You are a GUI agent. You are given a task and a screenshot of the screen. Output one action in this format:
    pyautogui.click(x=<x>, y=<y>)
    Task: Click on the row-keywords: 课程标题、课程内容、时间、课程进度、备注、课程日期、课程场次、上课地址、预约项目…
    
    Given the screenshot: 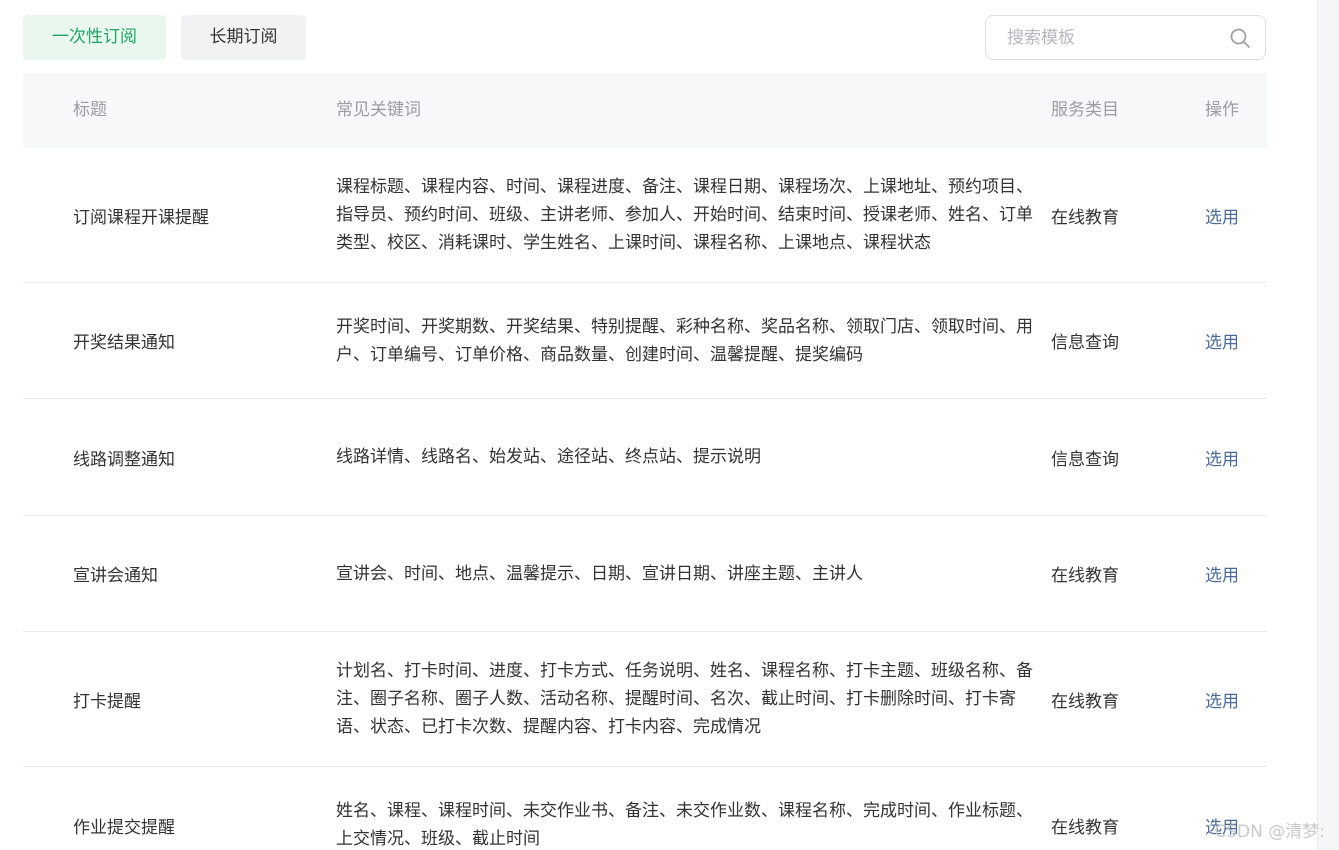 What is the action you would take?
    pyautogui.click(x=684, y=215)
    